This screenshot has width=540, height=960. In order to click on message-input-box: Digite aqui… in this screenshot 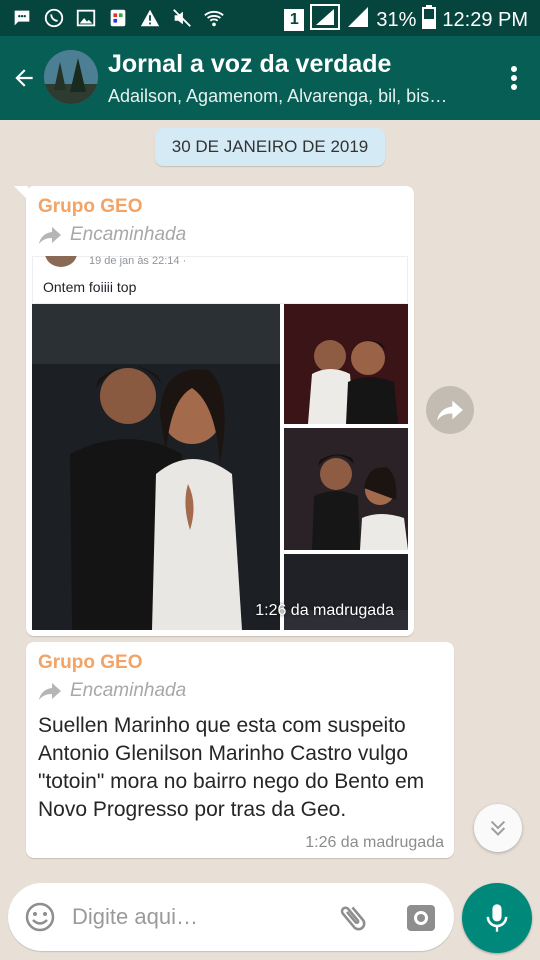, I will do `click(231, 917)`.